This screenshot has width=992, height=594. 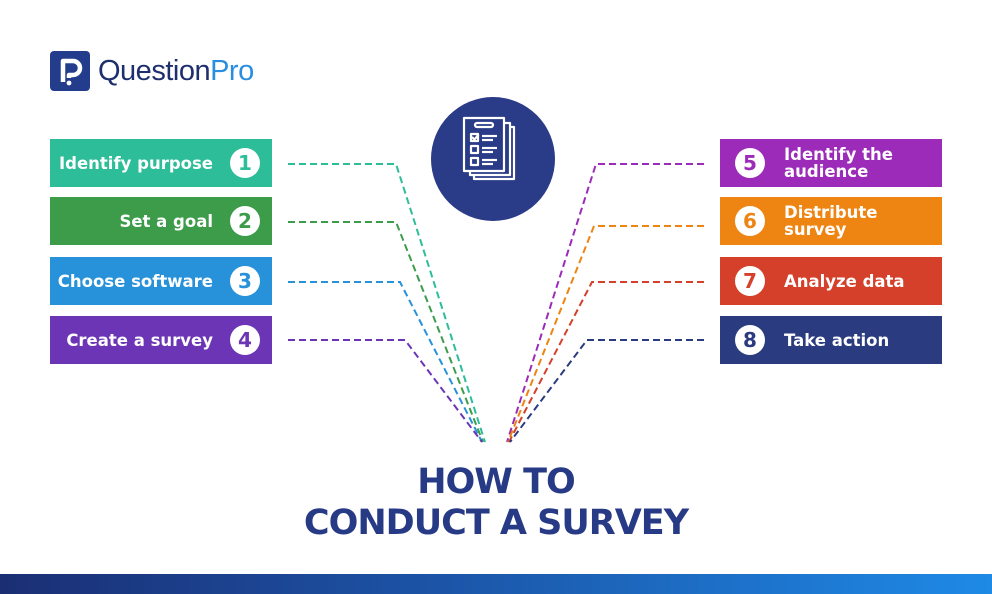 I want to click on step-number-badge: 7, so click(x=750, y=281).